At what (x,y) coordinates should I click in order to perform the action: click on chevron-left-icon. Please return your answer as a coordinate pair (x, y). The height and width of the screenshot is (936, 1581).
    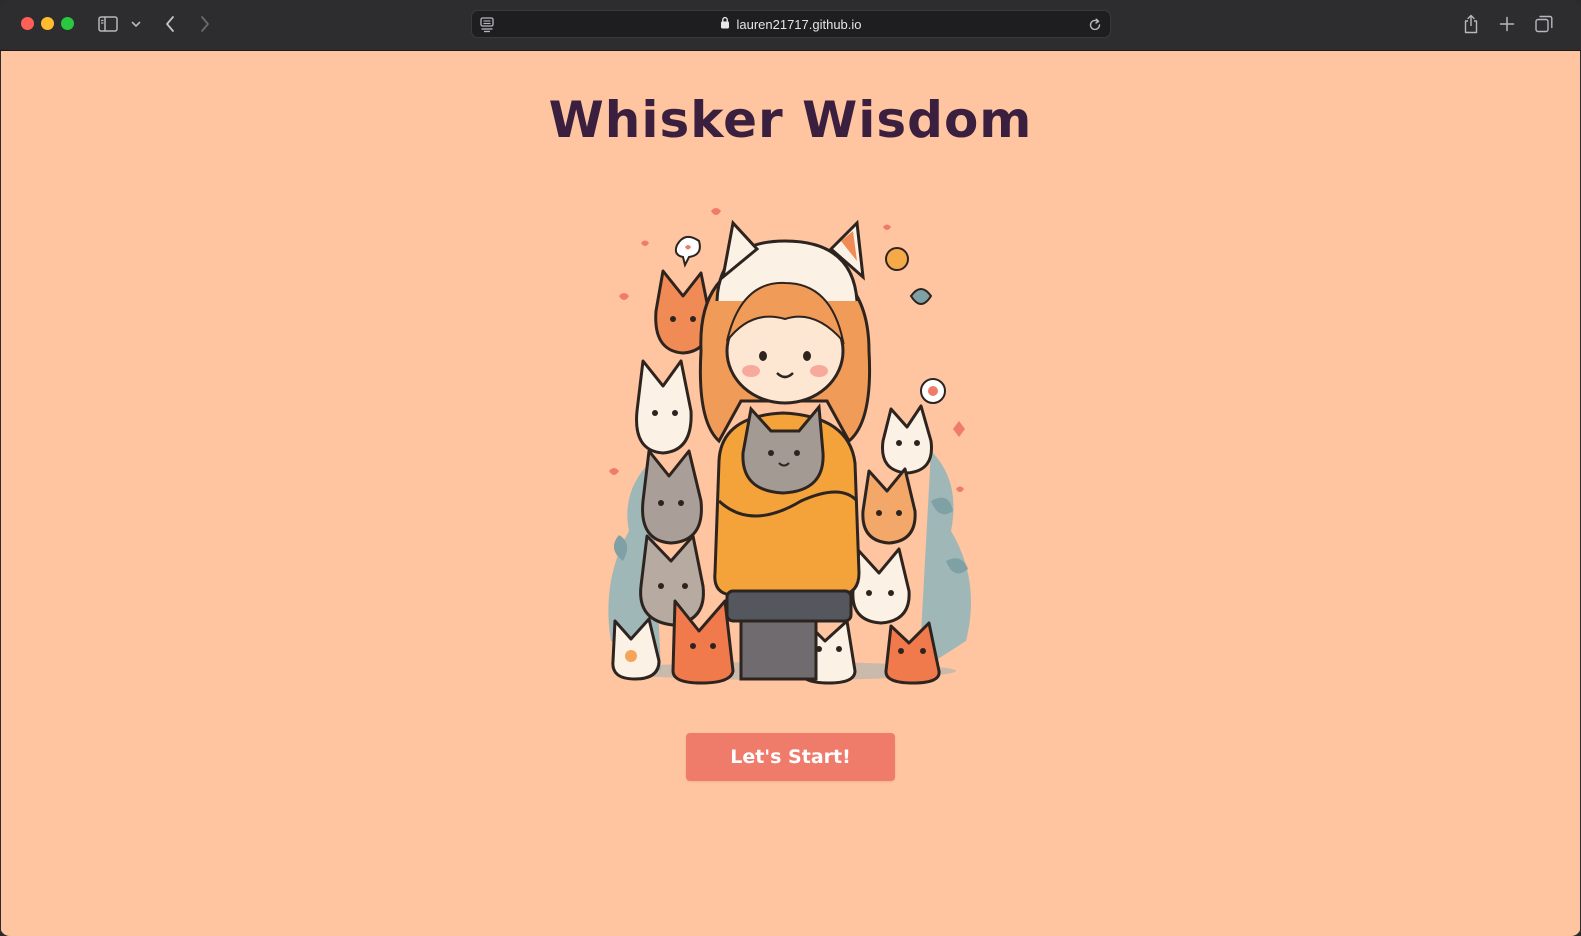
    Looking at the image, I should click on (170, 24).